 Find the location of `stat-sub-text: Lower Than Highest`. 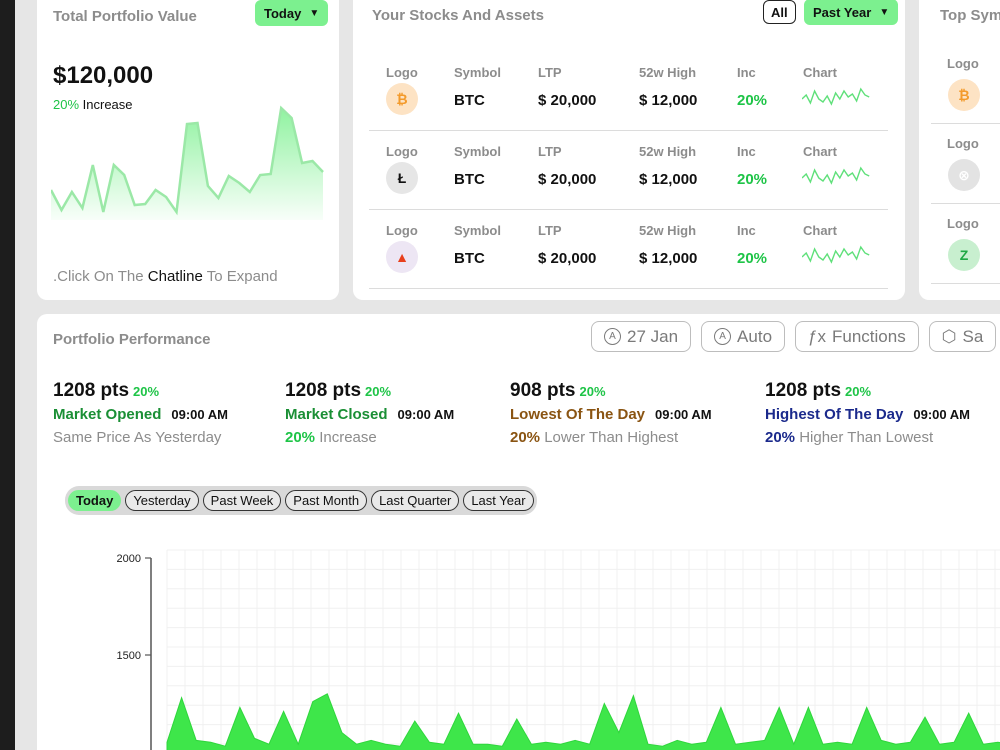

stat-sub-text: Lower Than Highest is located at coordinates (611, 437).